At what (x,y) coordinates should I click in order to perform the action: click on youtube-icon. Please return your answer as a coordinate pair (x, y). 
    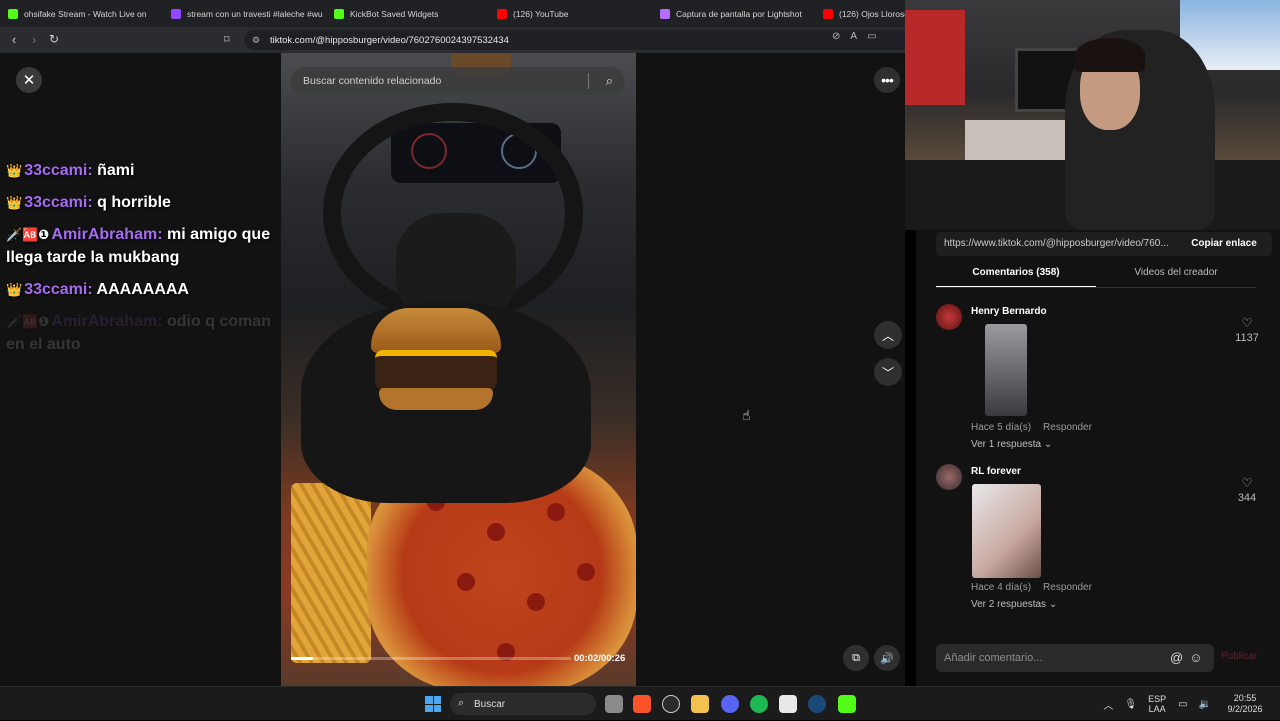
    Looking at the image, I should click on (502, 13).